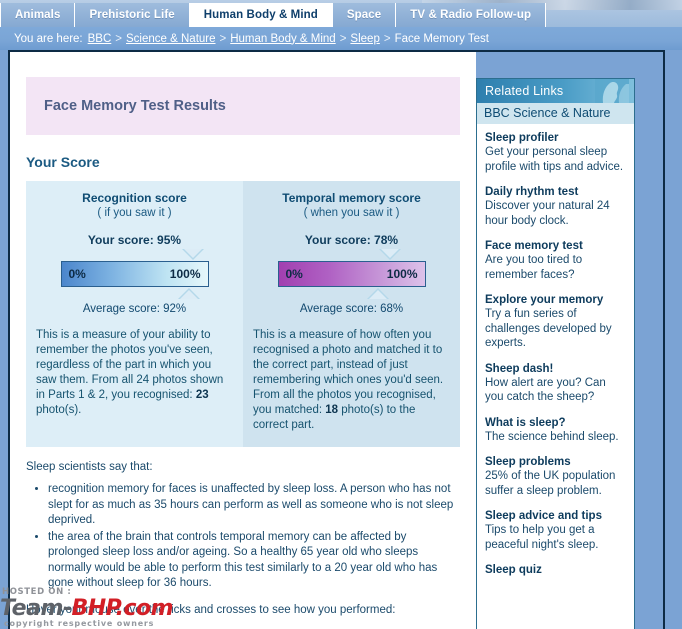  What do you see at coordinates (202, 395) in the screenshot?
I see `panel-description-count: 23` at bounding box center [202, 395].